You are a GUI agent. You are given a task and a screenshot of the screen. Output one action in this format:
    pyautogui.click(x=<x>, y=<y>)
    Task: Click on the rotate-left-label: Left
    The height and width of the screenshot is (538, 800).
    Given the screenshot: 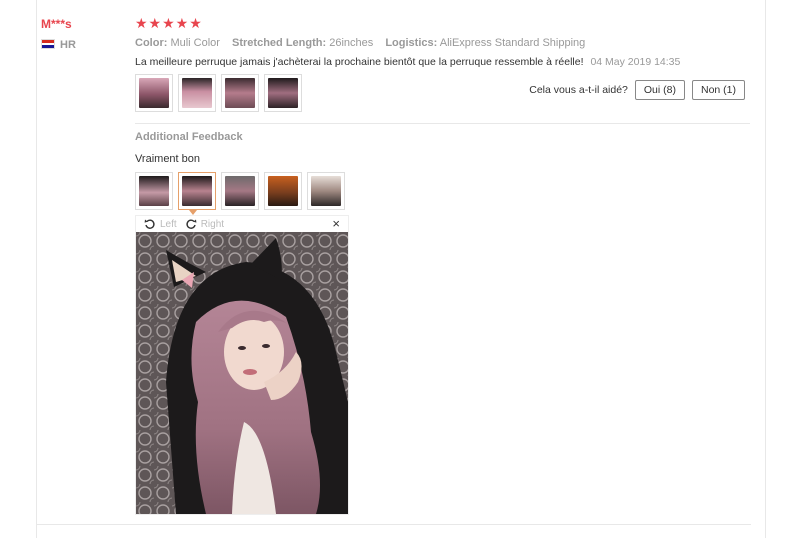 What is the action you would take?
    pyautogui.click(x=168, y=224)
    